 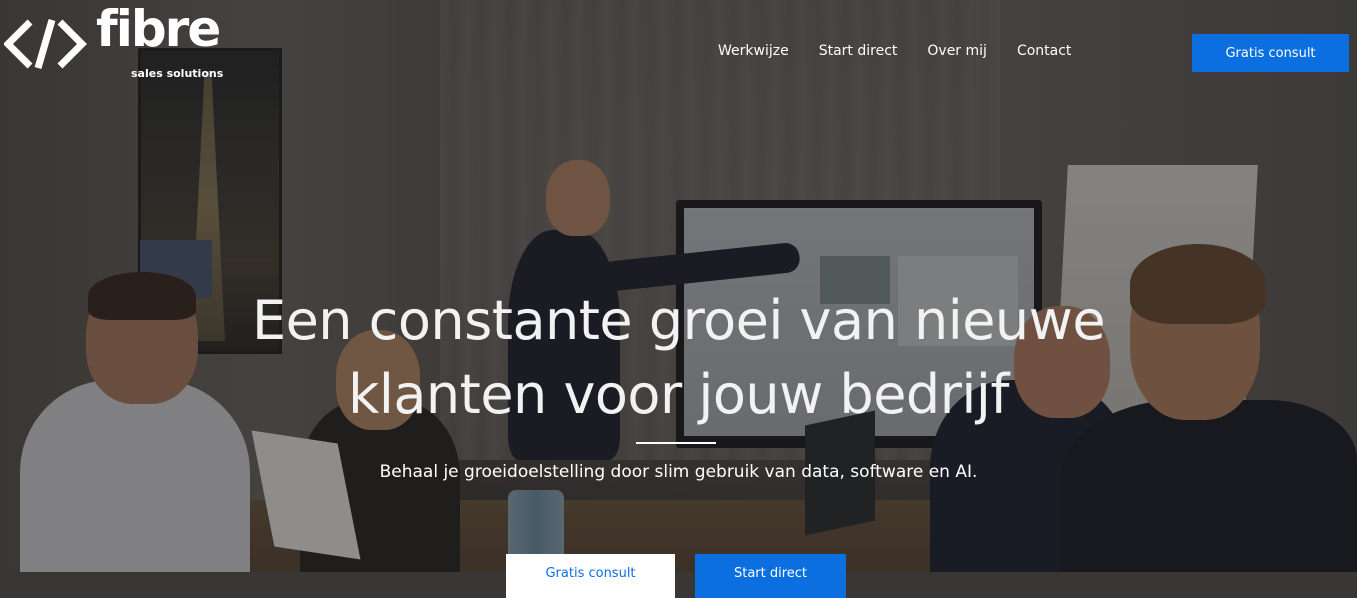 What do you see at coordinates (177, 73) in the screenshot?
I see `logo-tagline: sales solutions` at bounding box center [177, 73].